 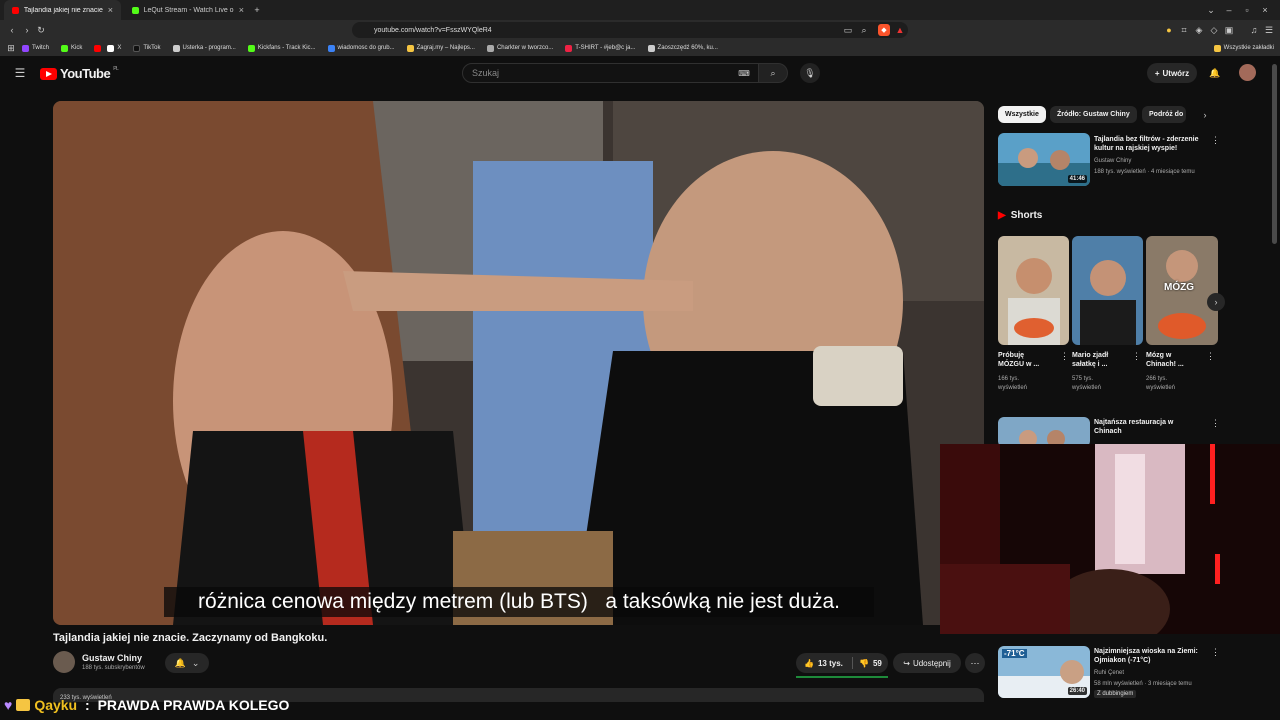 What do you see at coordinates (900, 30) in the screenshot?
I see `brave-rewards-icon: ▲` at bounding box center [900, 30].